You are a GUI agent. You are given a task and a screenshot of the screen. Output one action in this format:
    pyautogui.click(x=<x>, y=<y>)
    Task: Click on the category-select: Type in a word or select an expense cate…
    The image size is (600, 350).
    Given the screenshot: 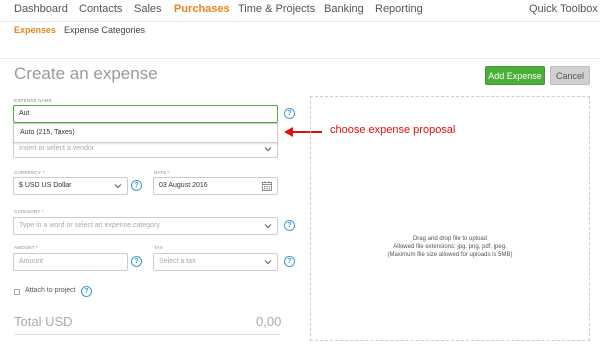 What is the action you would take?
    pyautogui.click(x=145, y=226)
    